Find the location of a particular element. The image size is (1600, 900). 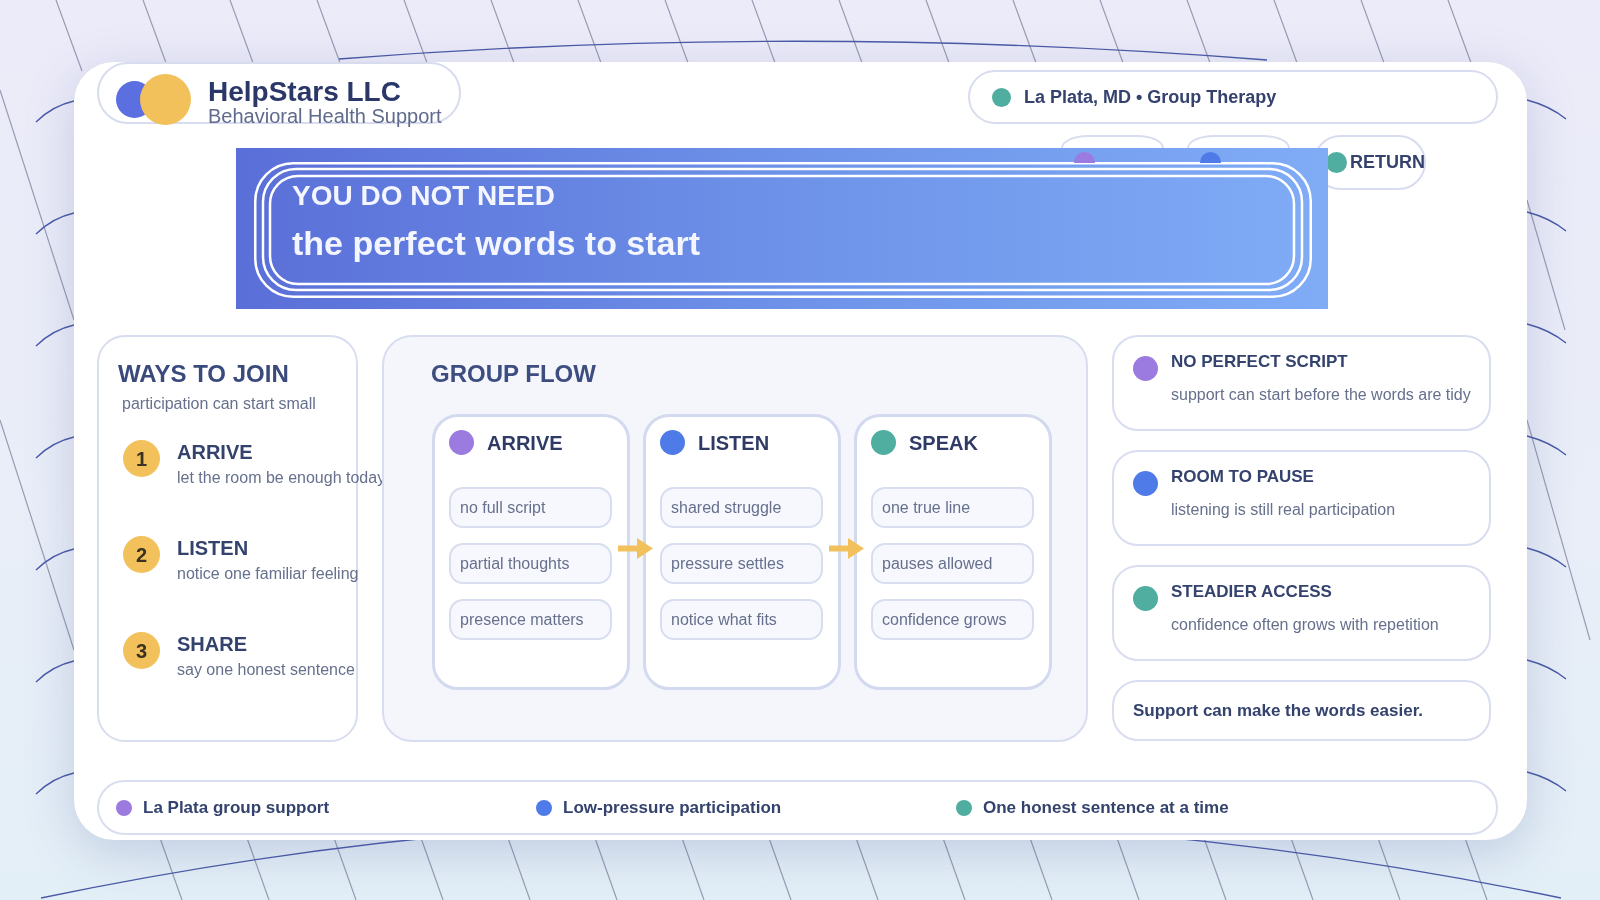

stage-chip: shared struggle is located at coordinates (741, 507).